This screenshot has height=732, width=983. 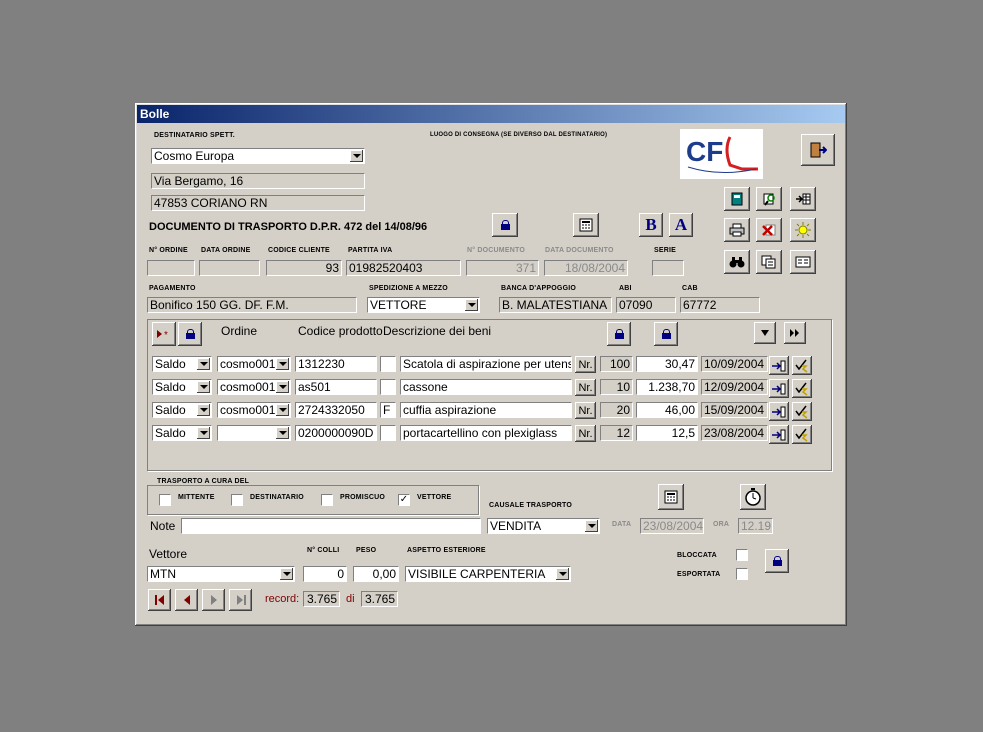 What do you see at coordinates (258, 203) in the screenshot?
I see `citta-field: 47853 CORIANO RN` at bounding box center [258, 203].